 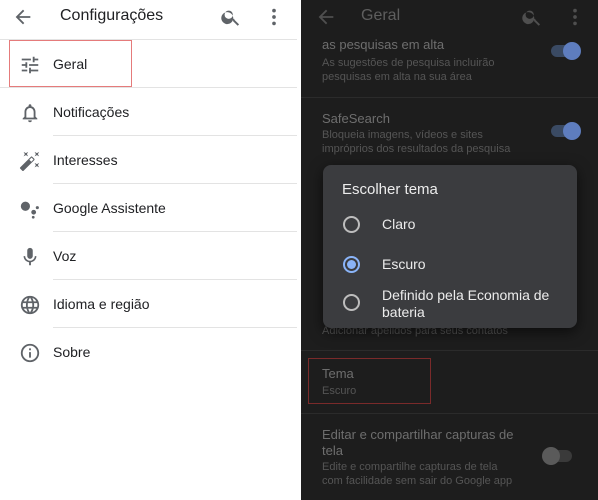 I want to click on dialog-title: Escolher tema, so click(x=390, y=189).